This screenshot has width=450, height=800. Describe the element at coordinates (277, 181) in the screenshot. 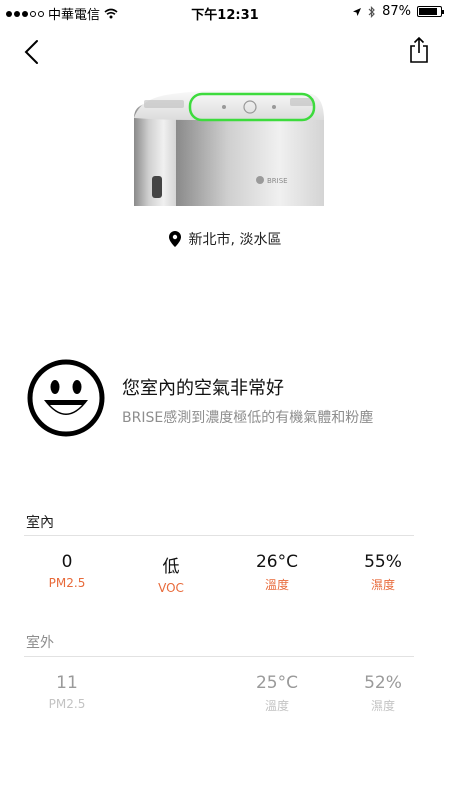

I see `device-logo: BRISE` at that location.